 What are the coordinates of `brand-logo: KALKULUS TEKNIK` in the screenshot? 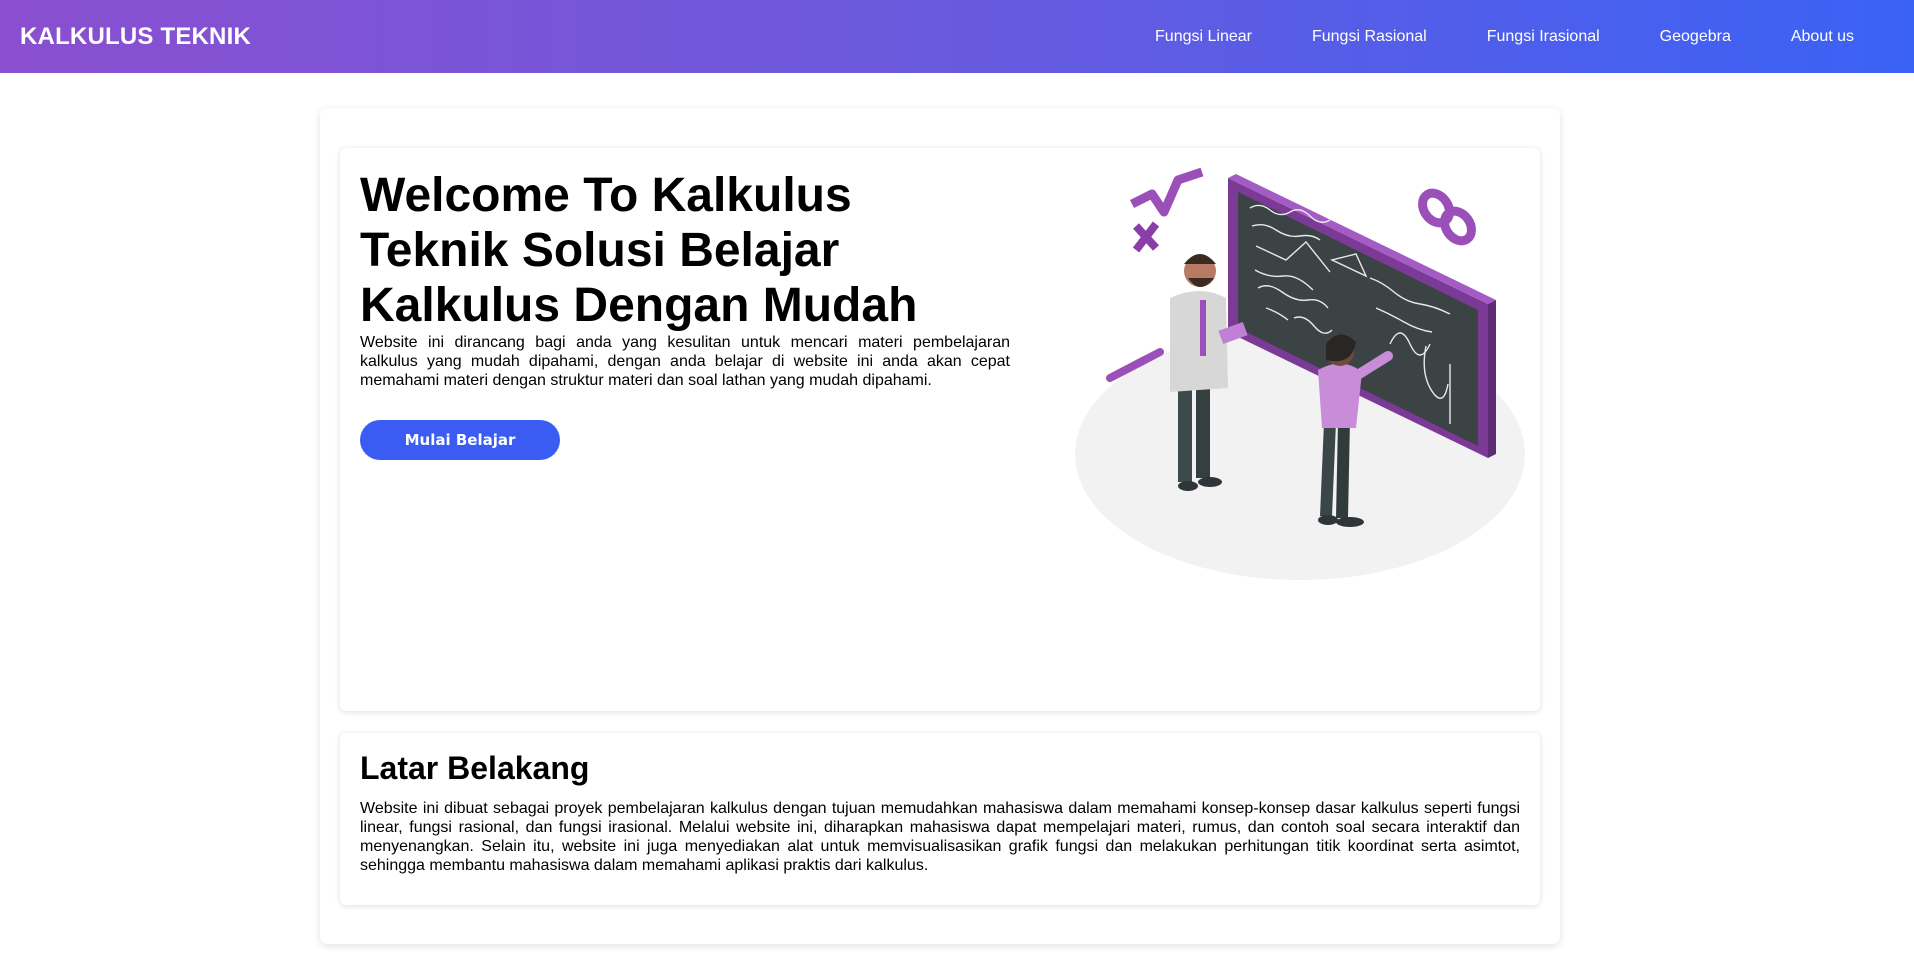 It's located at (135, 37).